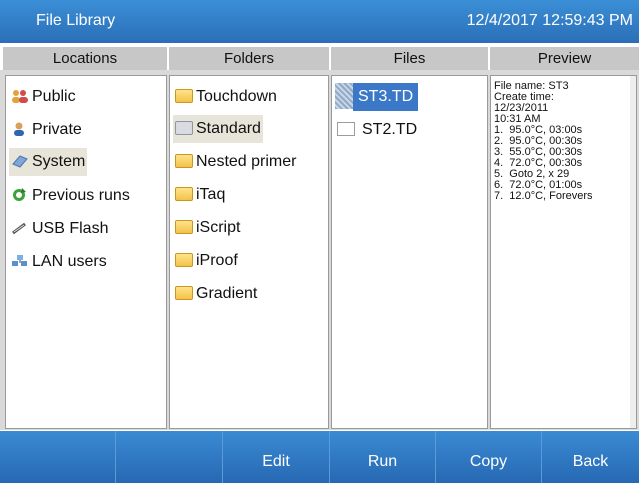 This screenshot has height=493, width=639. What do you see at coordinates (76, 20) in the screenshot?
I see `window-title: File Library` at bounding box center [76, 20].